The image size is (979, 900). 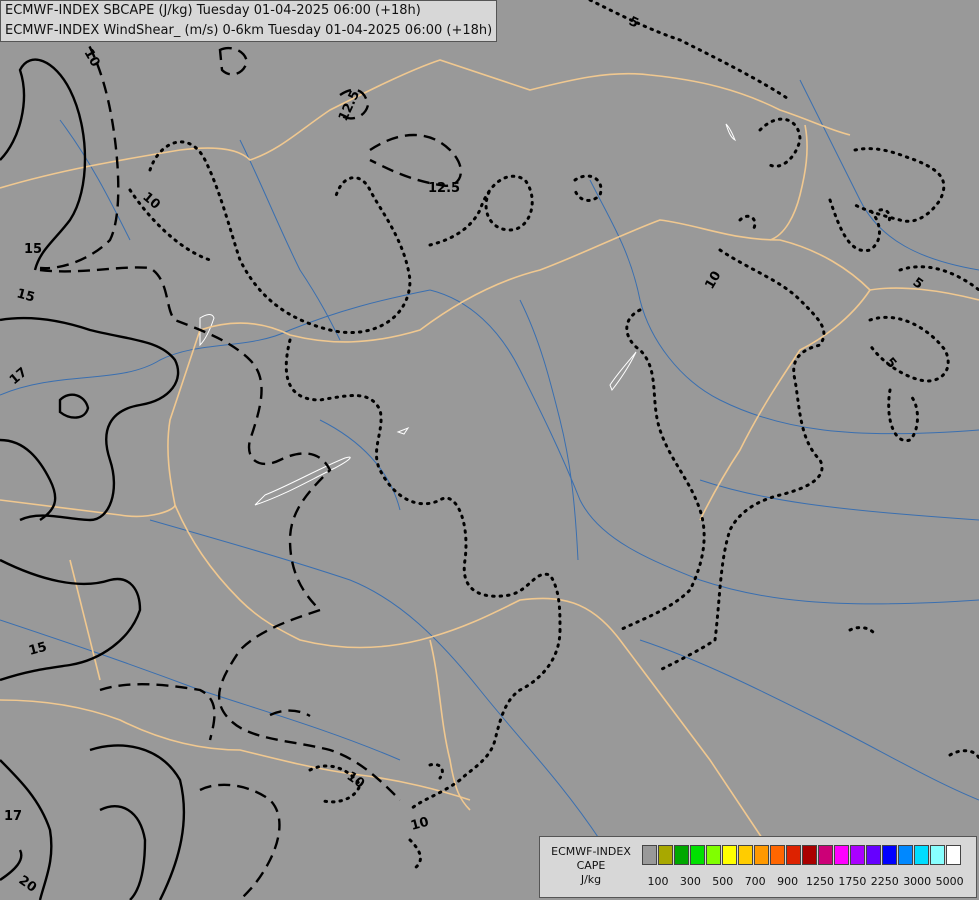 What do you see at coordinates (949, 881) in the screenshot?
I see `legend-tick-label: 5000` at bounding box center [949, 881].